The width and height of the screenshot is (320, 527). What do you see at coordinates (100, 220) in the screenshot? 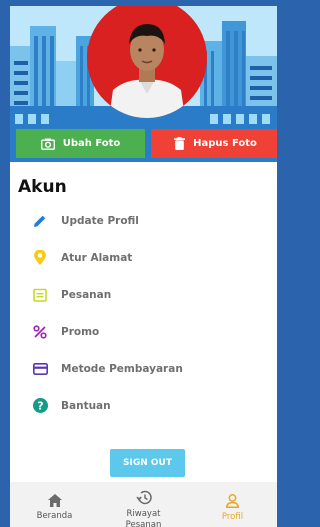
I see `menu-item-label: Update Profil` at bounding box center [100, 220].